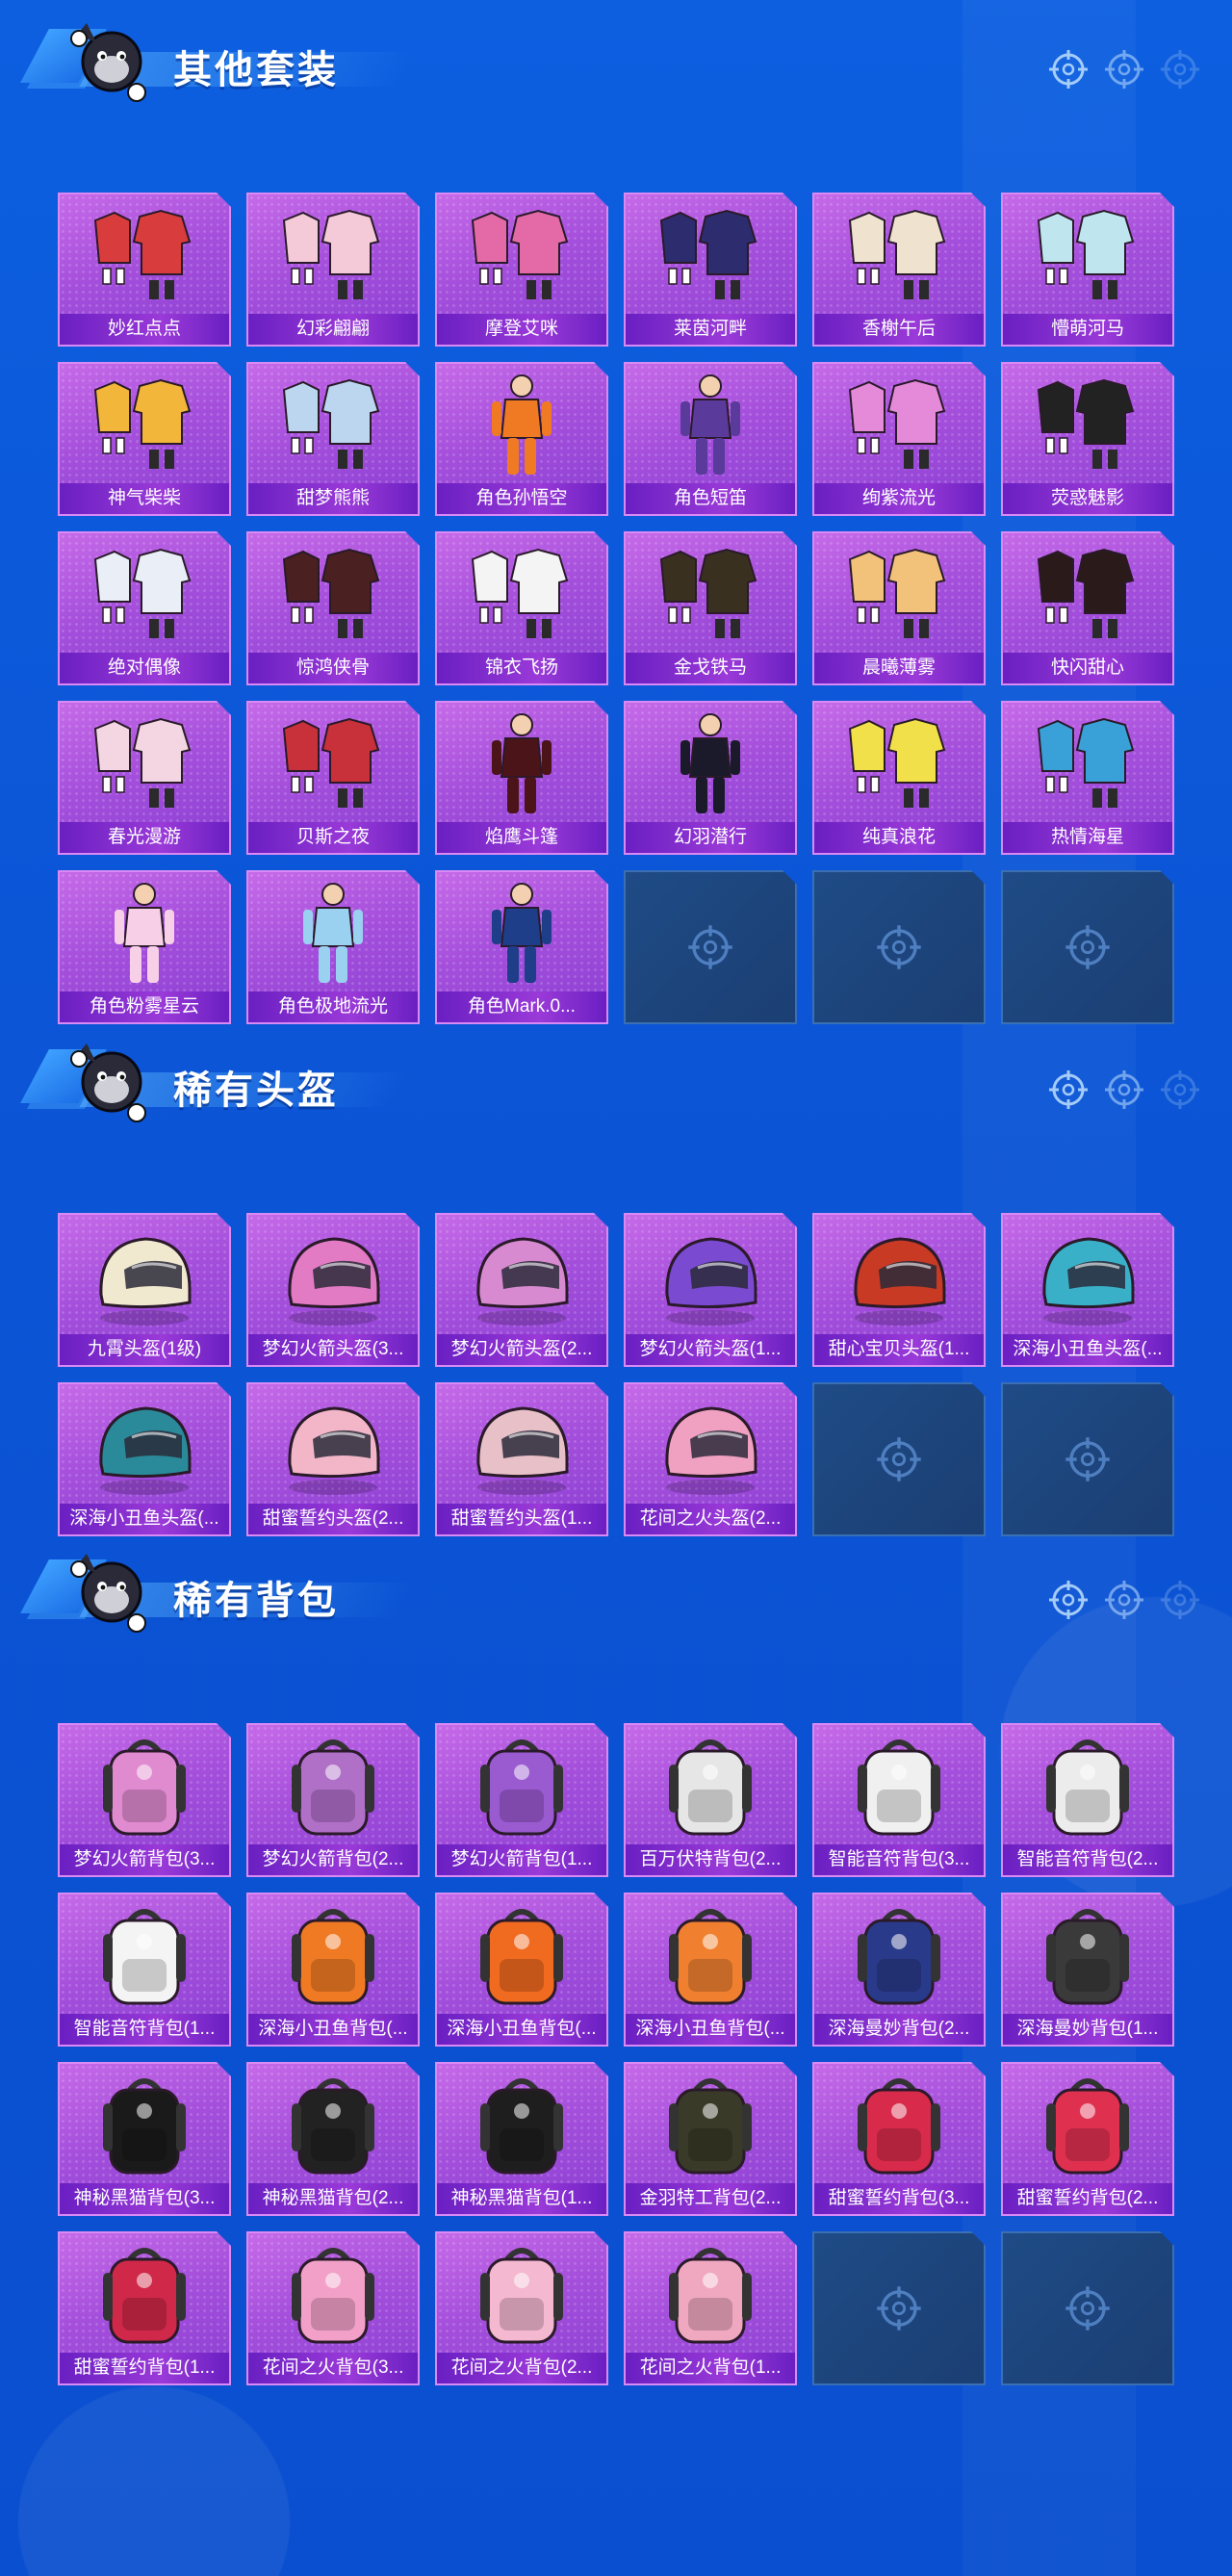 The image size is (1232, 2576). I want to click on item-card: 荧惑魅影, so click(1087, 439).